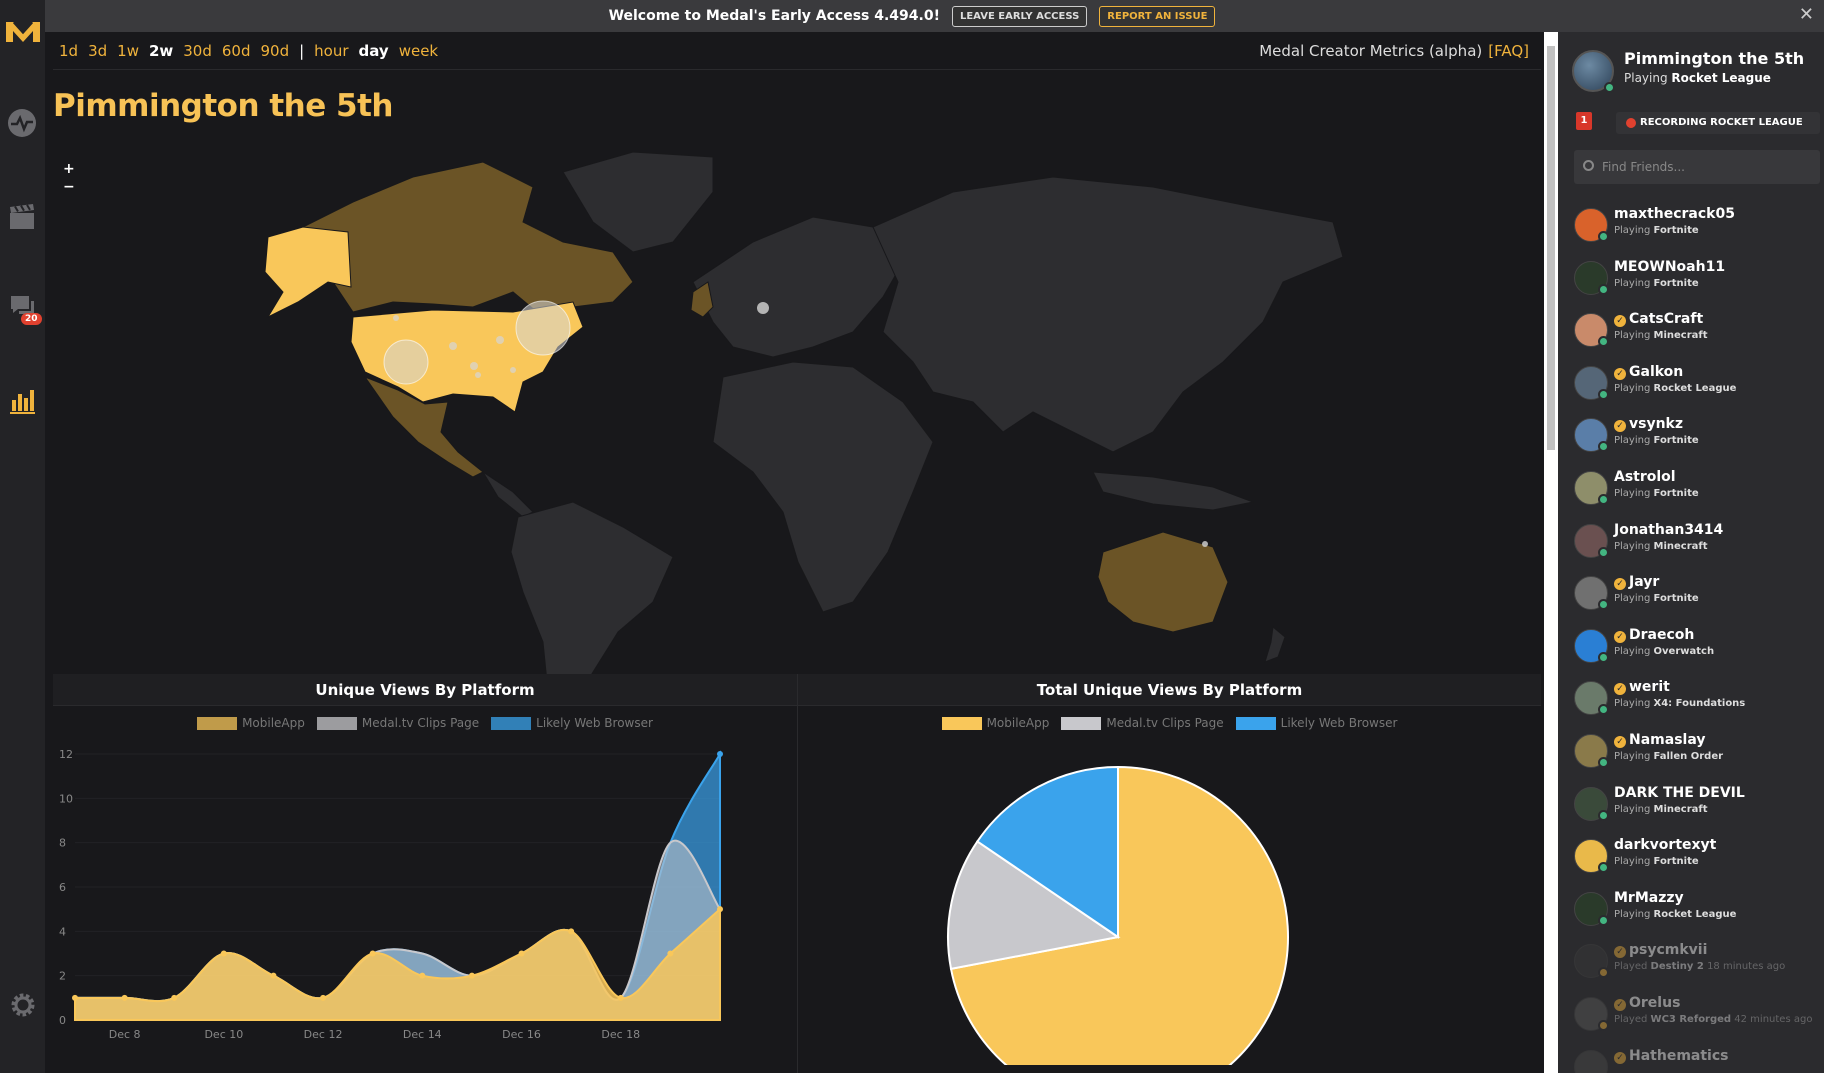  What do you see at coordinates (1714, 58) in the screenshot?
I see `profile-name: Pimmington the 5th` at bounding box center [1714, 58].